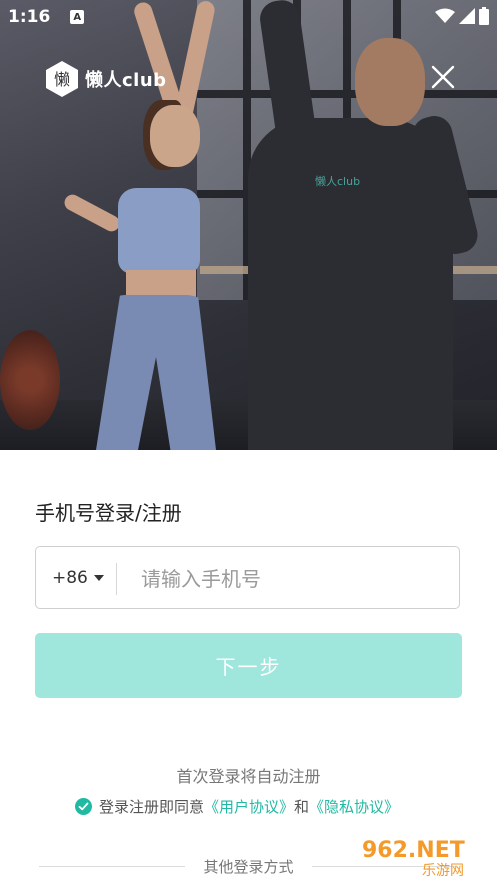 The height and width of the screenshot is (883, 497). Describe the element at coordinates (390, 82) in the screenshot. I see `man-head` at that location.